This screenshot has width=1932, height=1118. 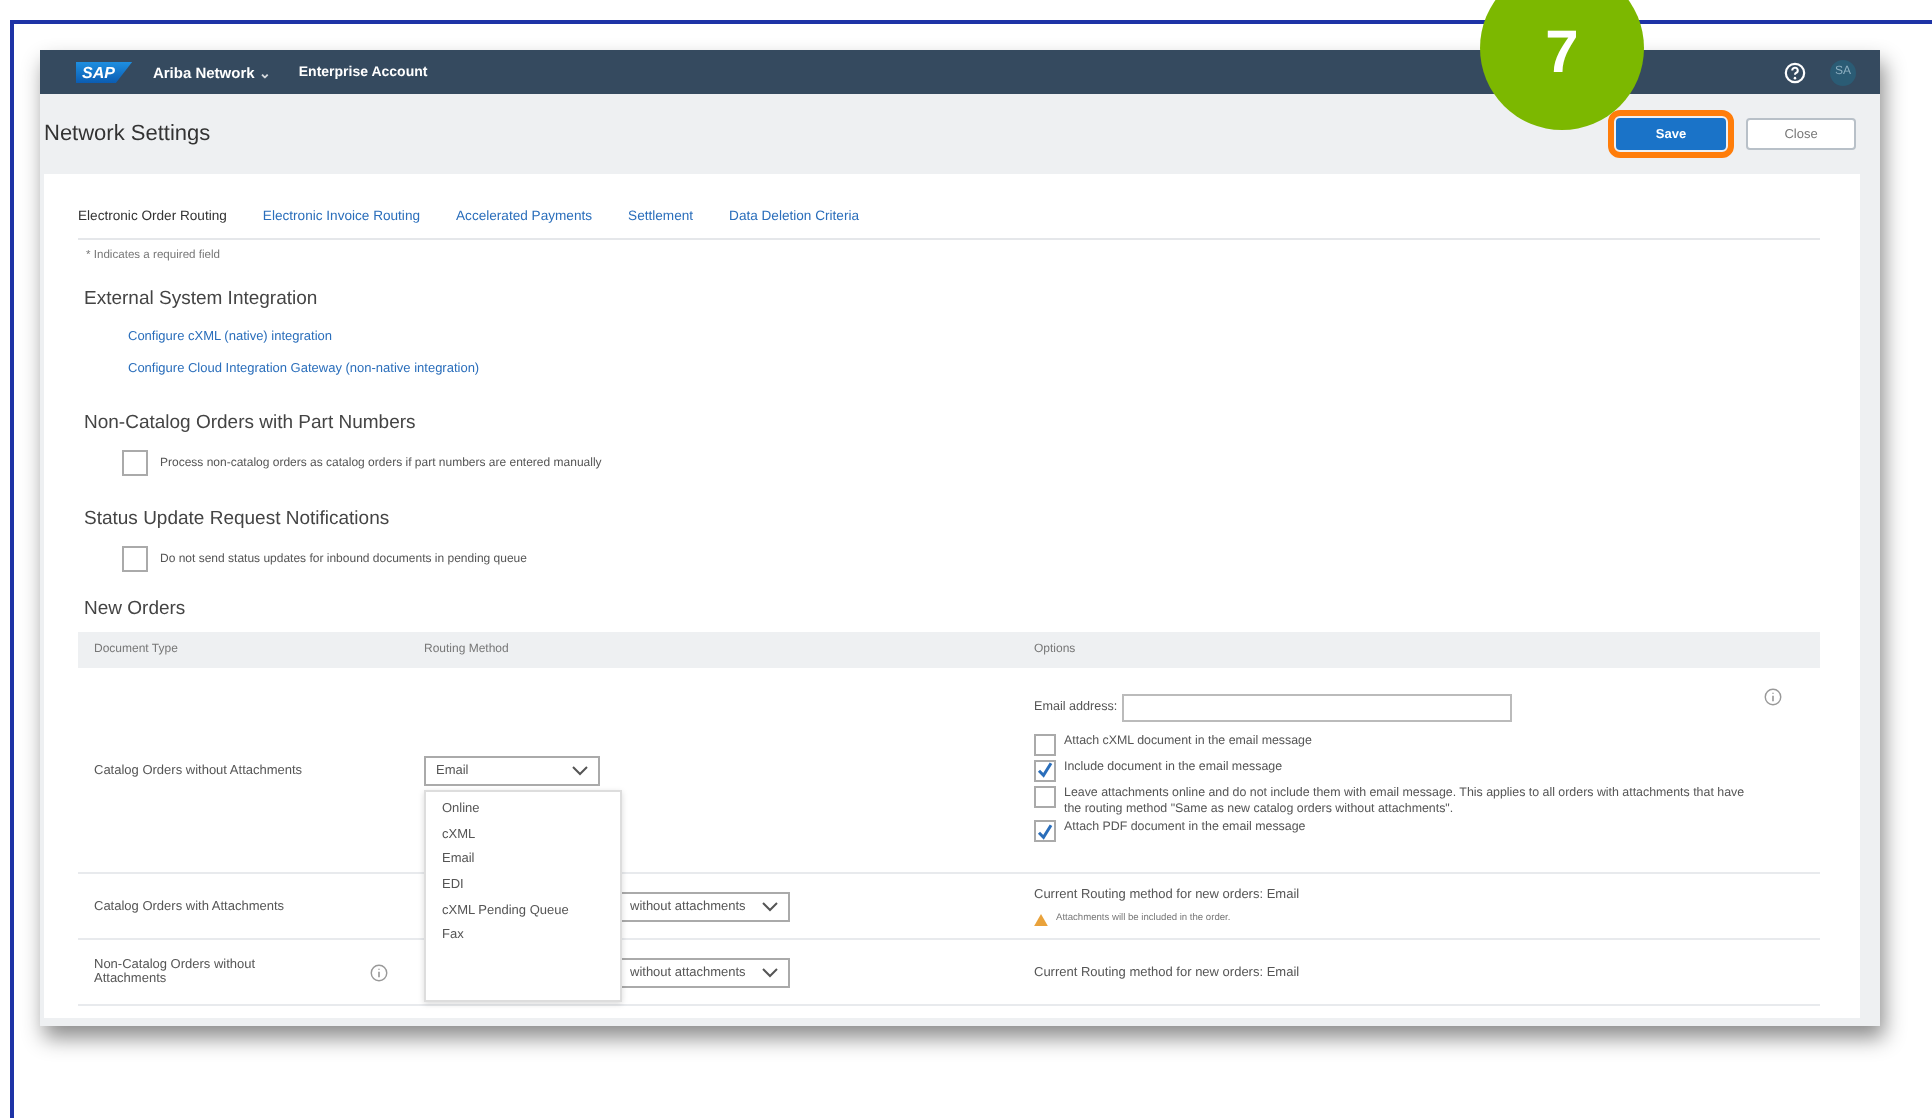 What do you see at coordinates (127, 134) in the screenshot?
I see `page-title: Network Settings` at bounding box center [127, 134].